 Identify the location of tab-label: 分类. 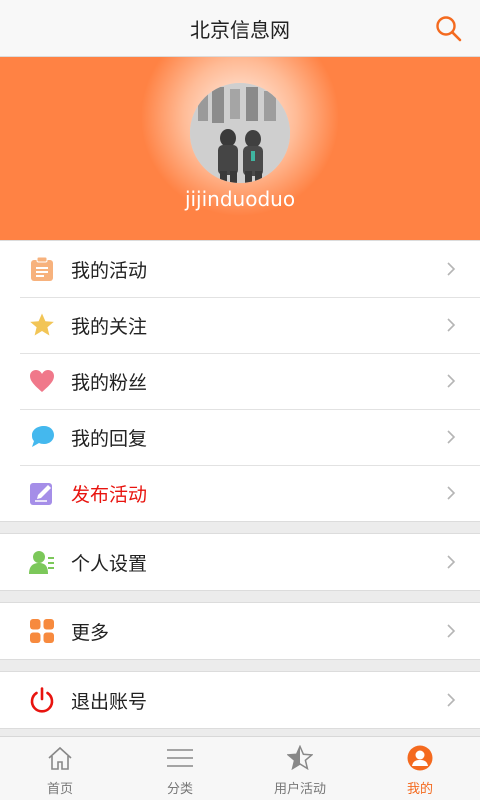
(179, 789).